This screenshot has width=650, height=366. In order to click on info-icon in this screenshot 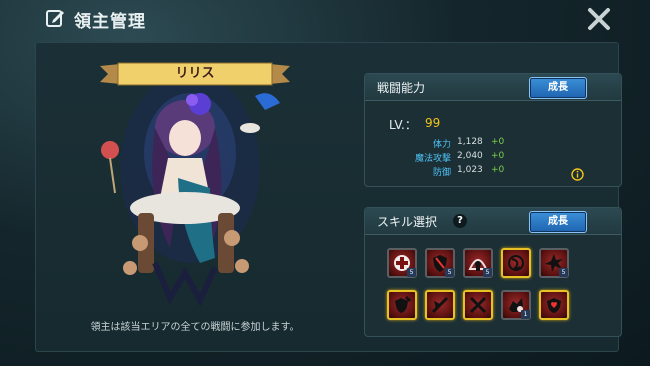, I will do `click(577, 174)`.